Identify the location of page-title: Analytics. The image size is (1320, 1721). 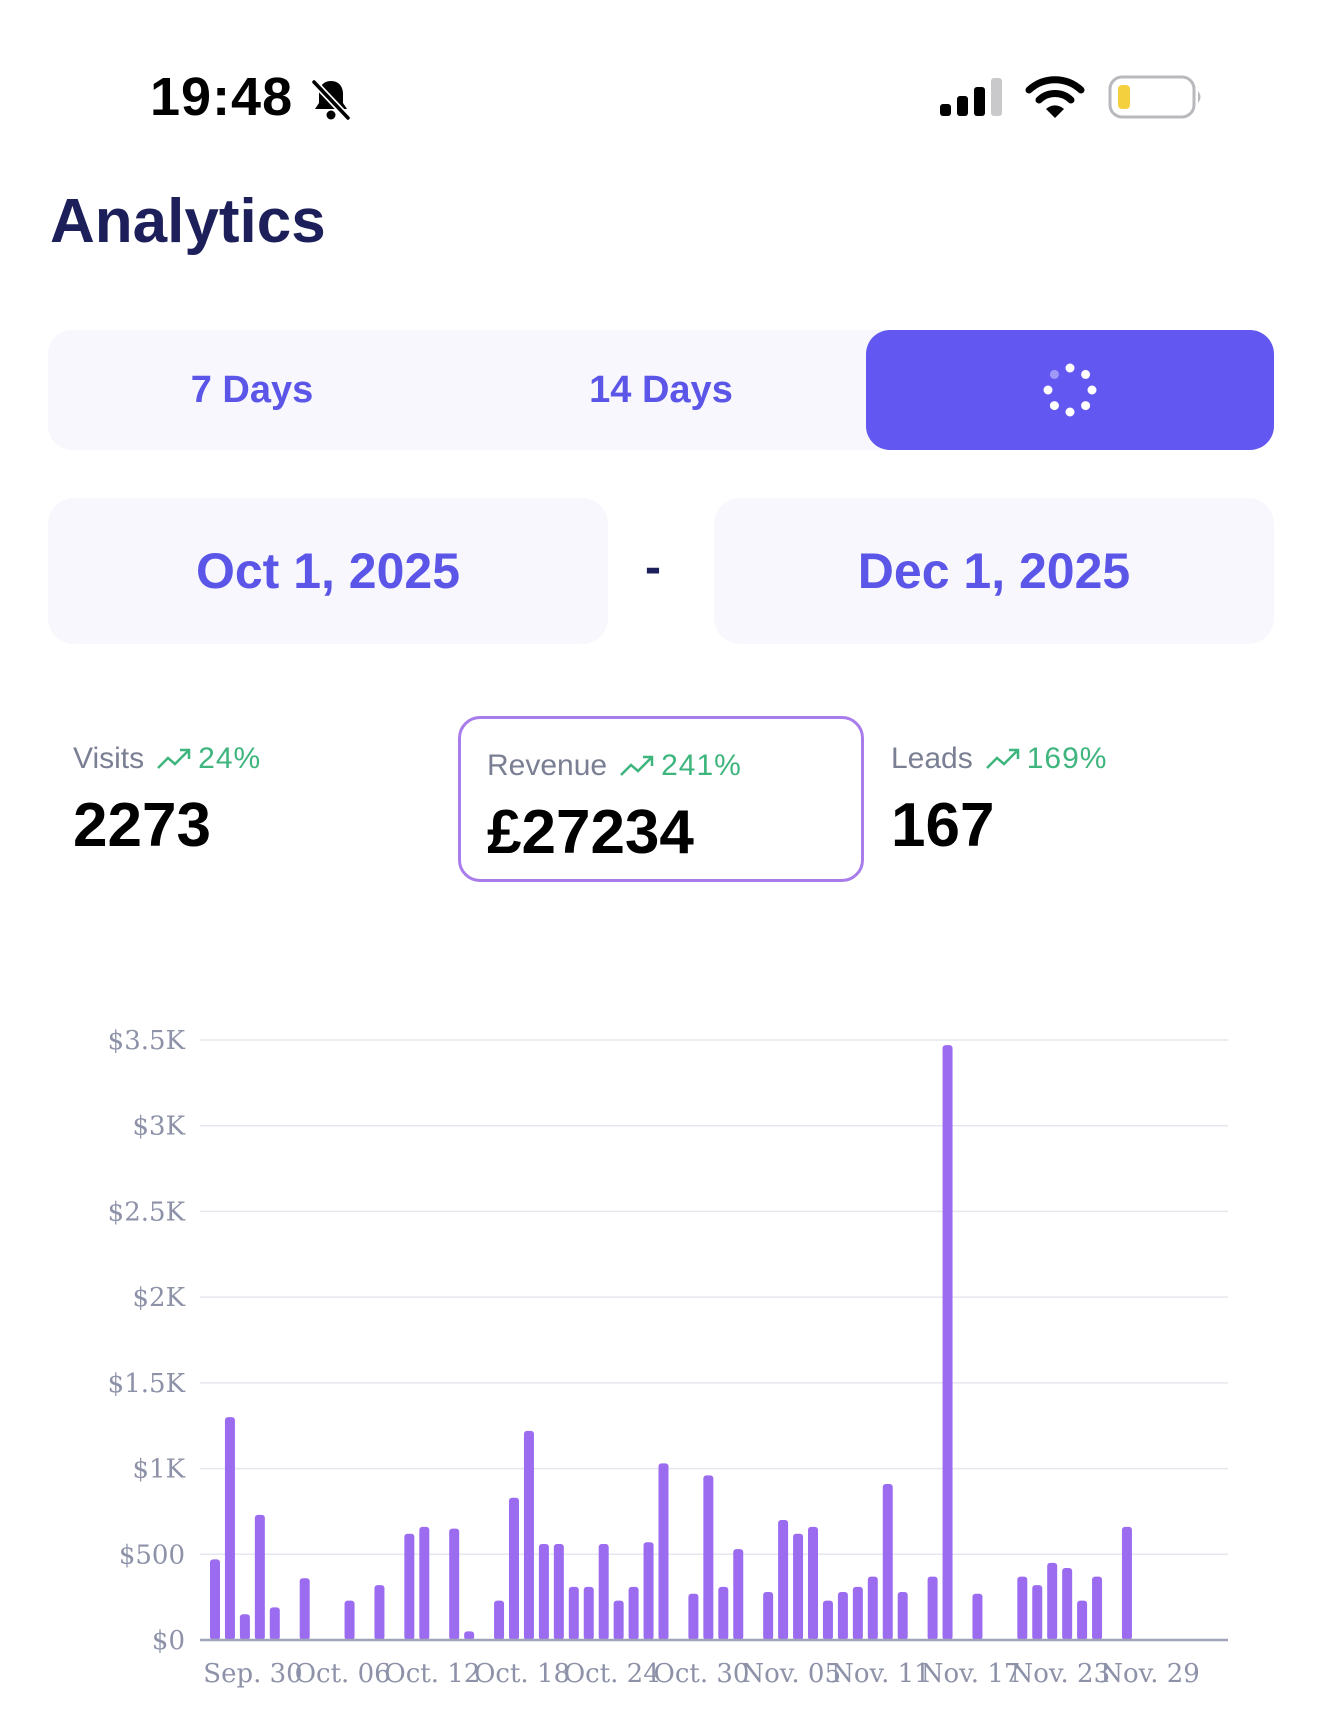
(188, 221).